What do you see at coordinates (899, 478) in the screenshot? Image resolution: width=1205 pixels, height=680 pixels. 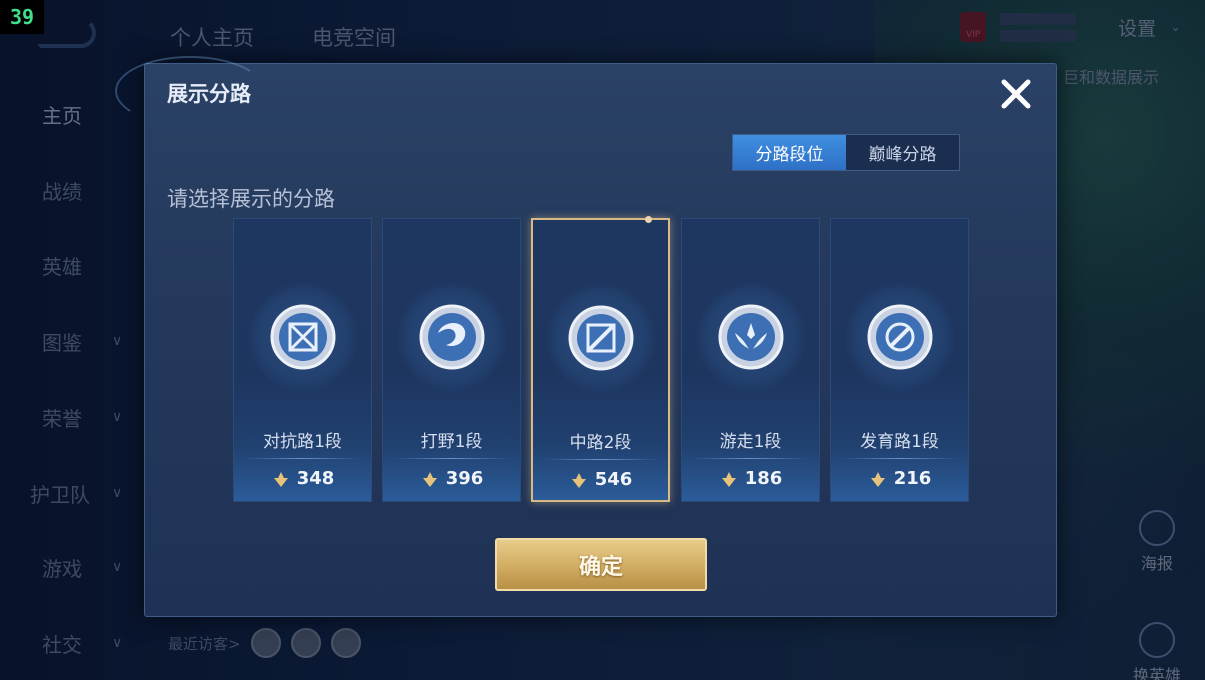 I see `lane-score: 216` at bounding box center [899, 478].